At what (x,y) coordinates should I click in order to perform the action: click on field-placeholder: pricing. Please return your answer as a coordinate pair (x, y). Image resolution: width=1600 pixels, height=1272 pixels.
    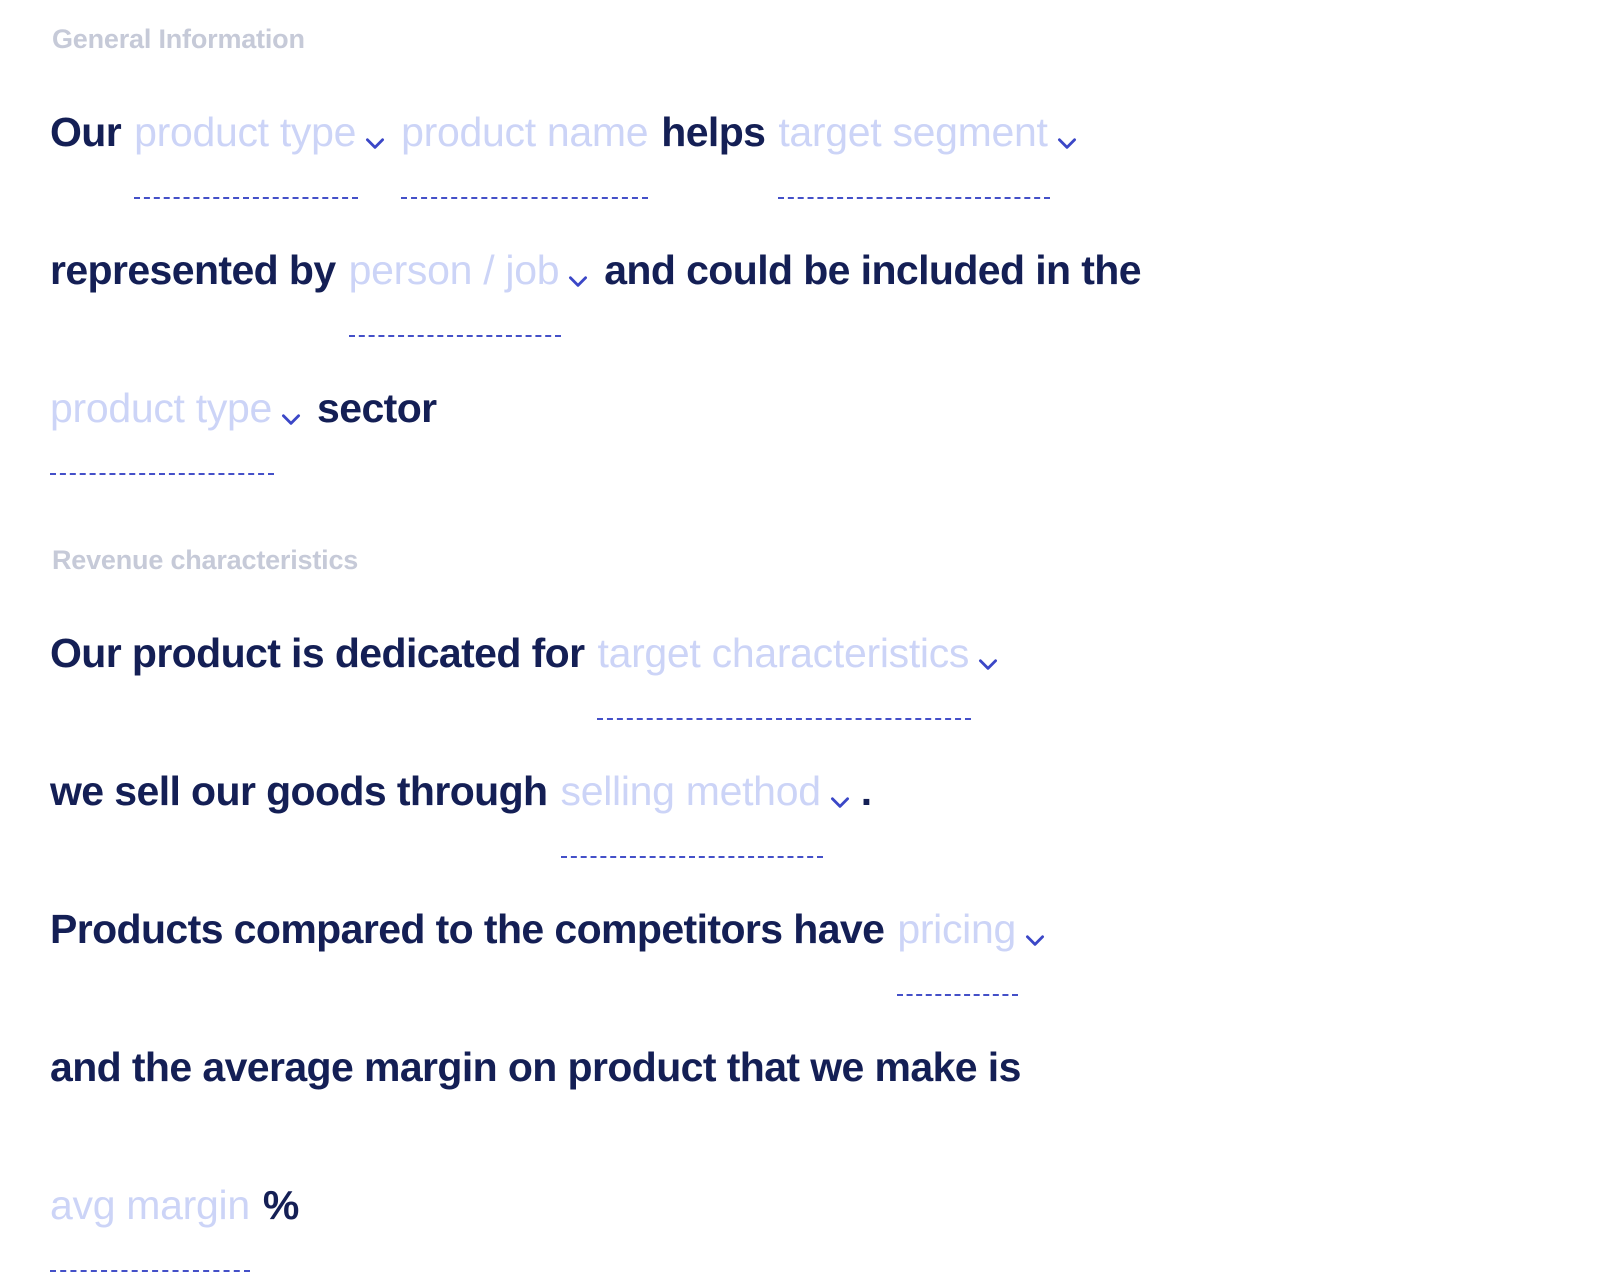
    Looking at the image, I should click on (956, 930).